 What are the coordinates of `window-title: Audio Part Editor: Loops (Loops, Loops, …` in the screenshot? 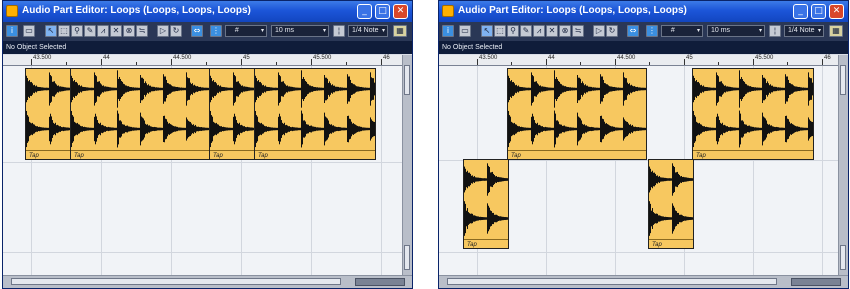 It's located at (136, 10).